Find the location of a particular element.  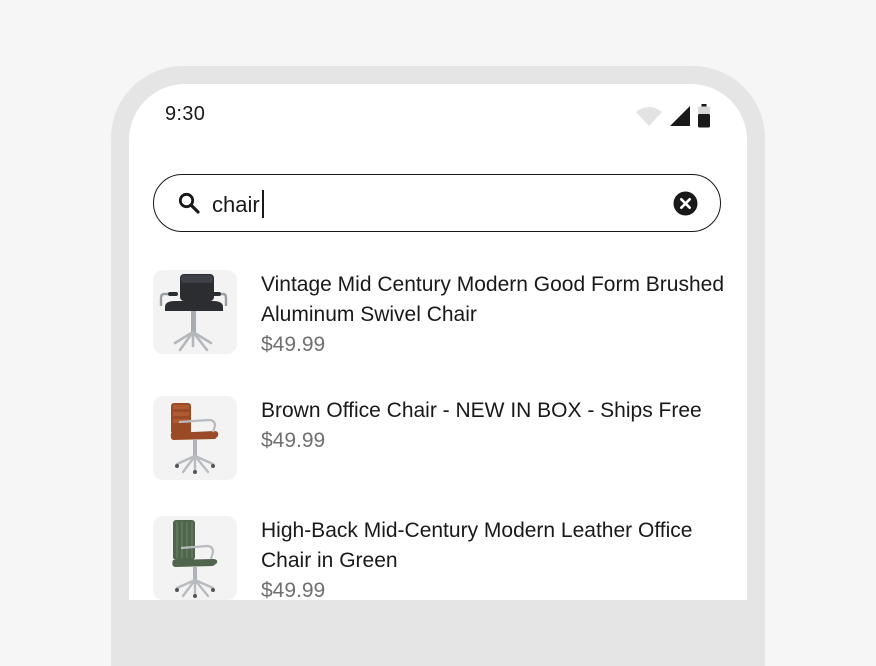

green-leather-office-chair-image is located at coordinates (195, 559).